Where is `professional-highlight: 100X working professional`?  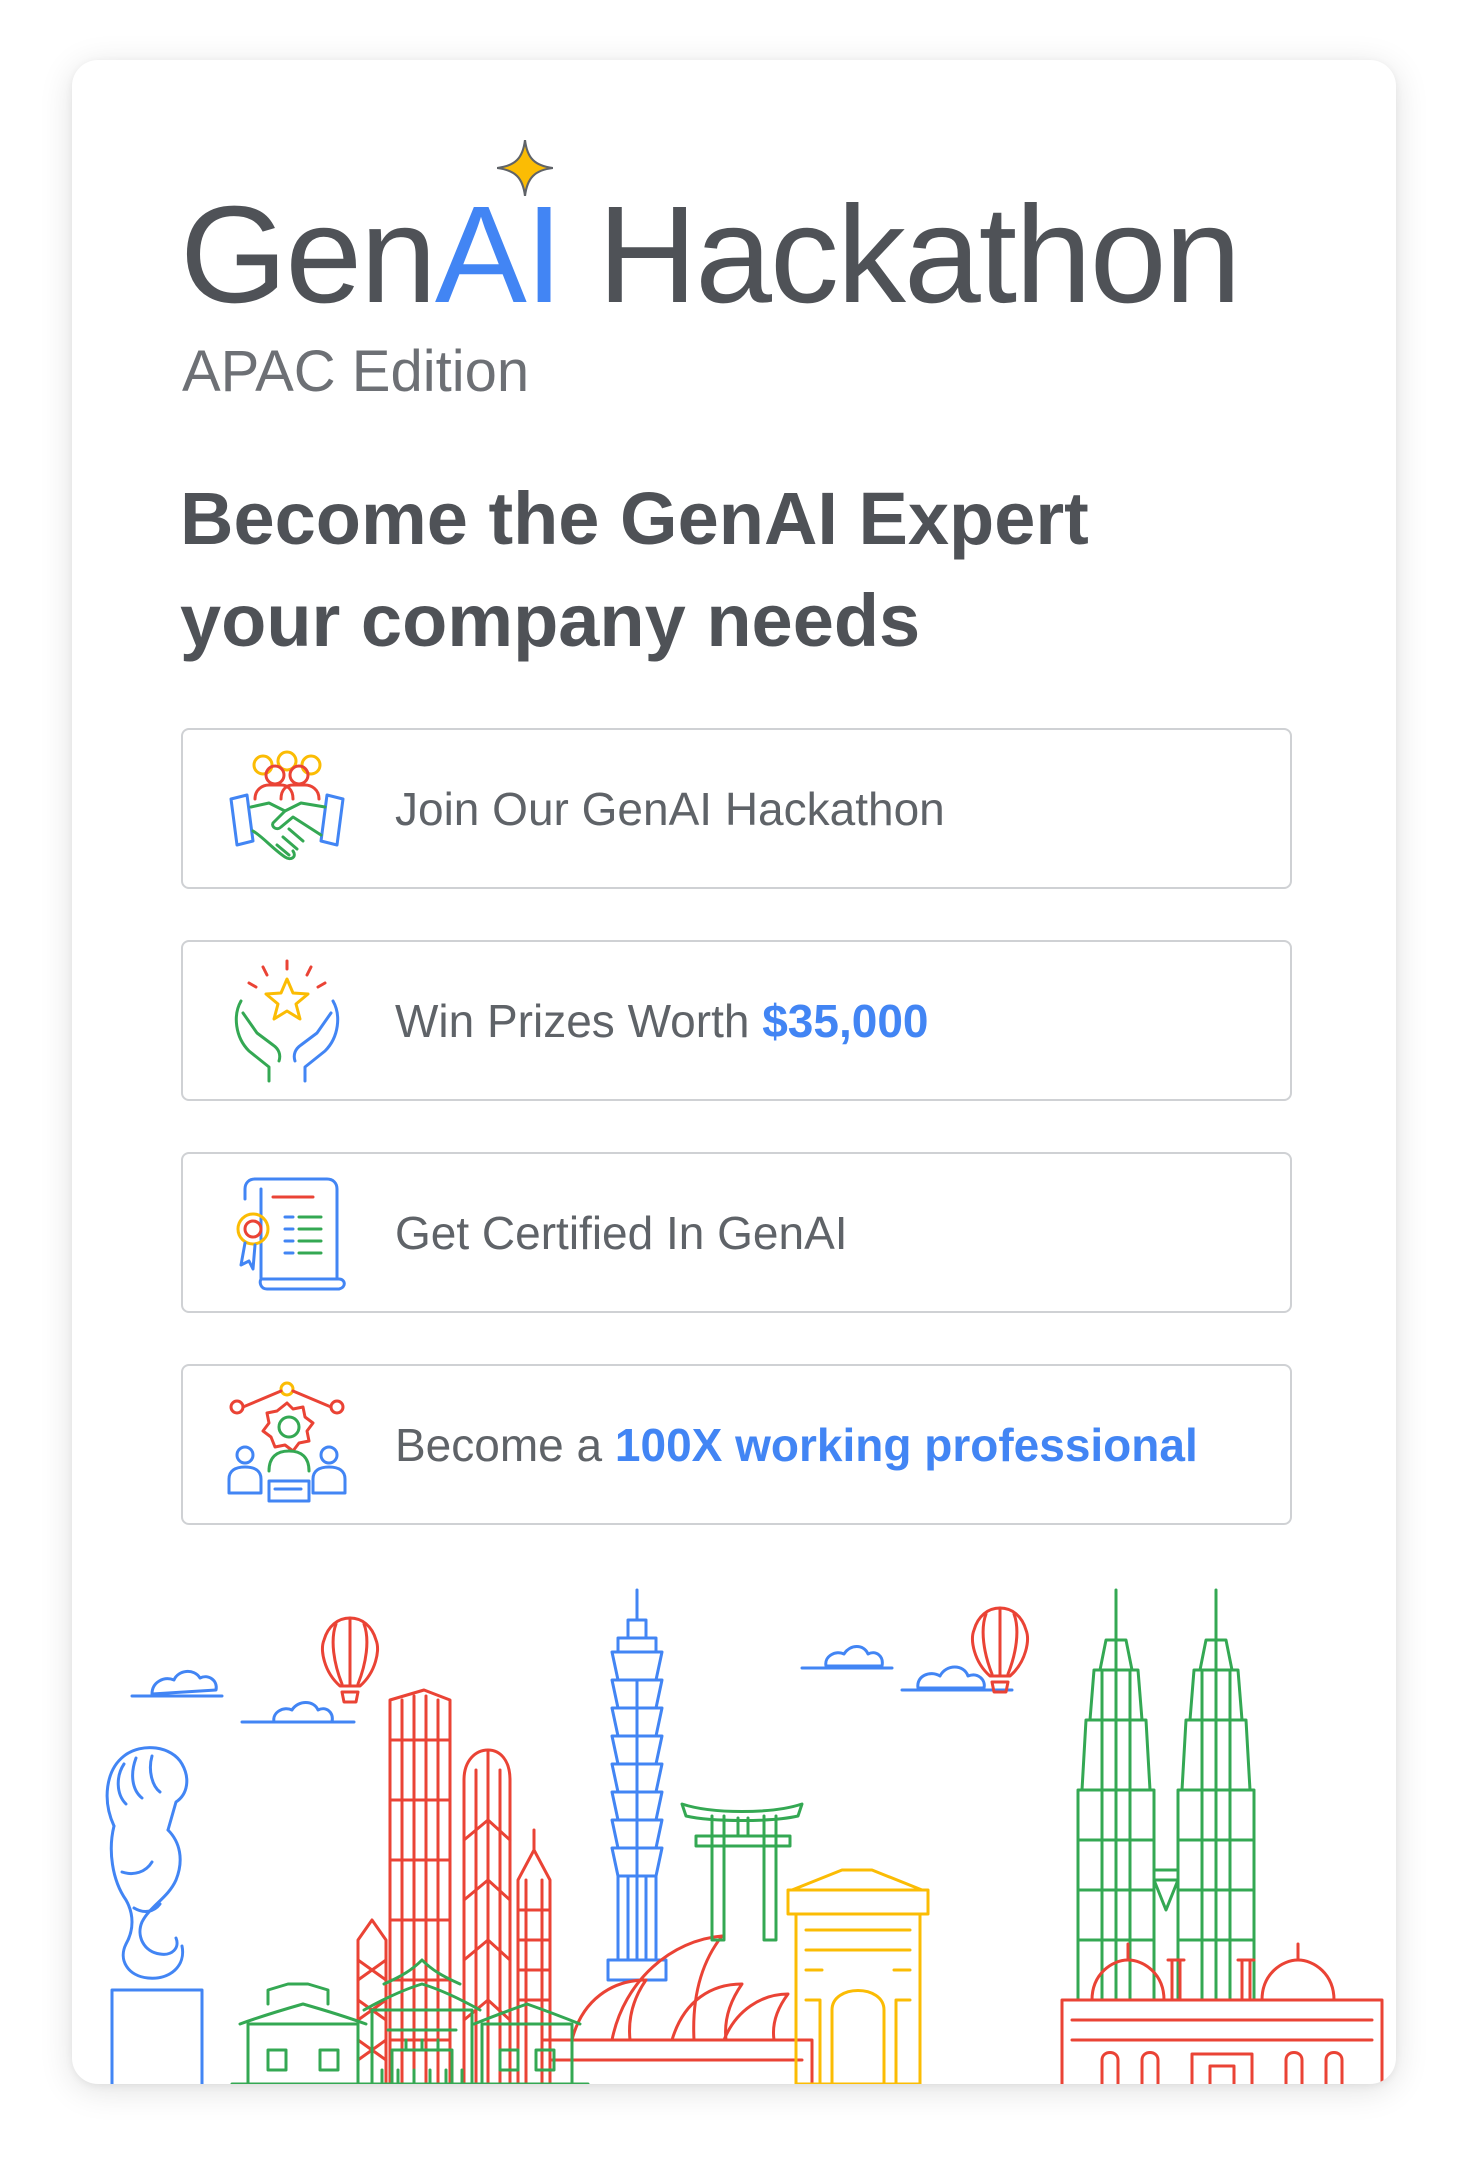 professional-highlight: 100X working professional is located at coordinates (906, 1444).